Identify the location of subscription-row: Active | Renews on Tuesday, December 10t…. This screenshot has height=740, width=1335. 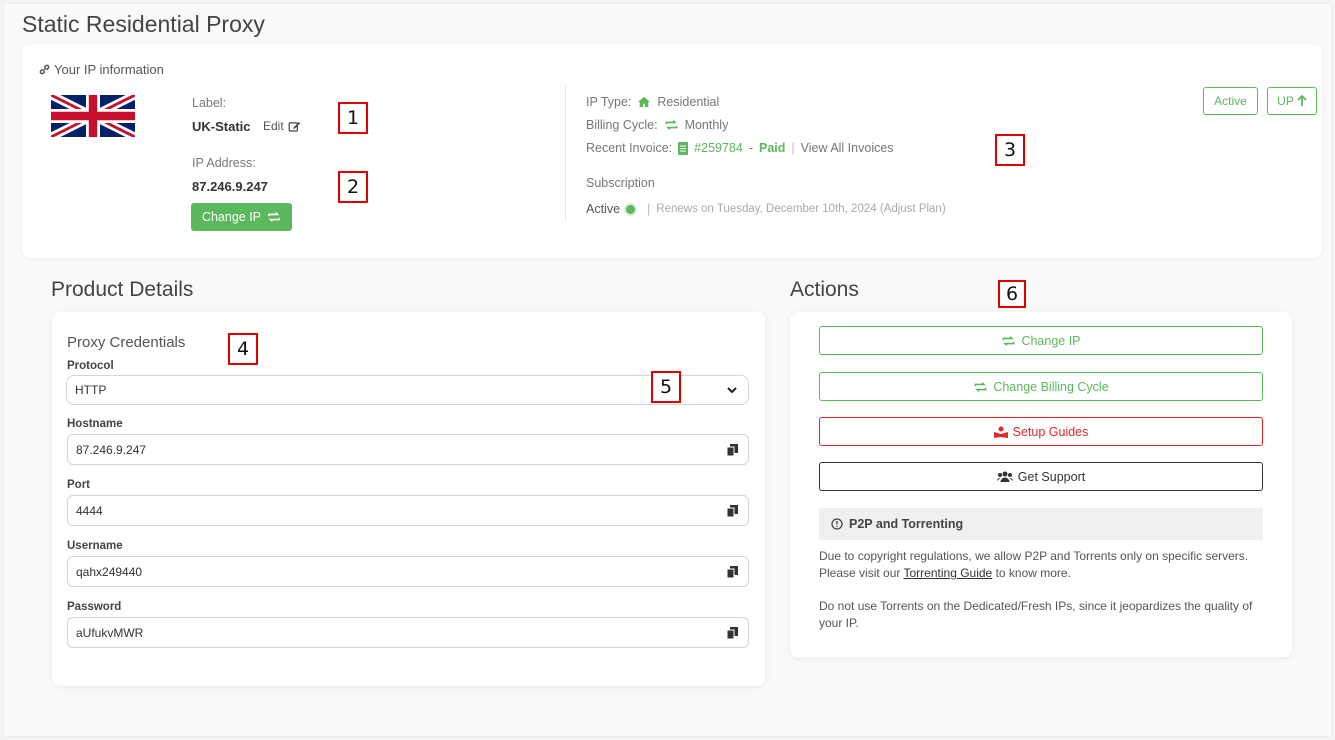
(766, 209).